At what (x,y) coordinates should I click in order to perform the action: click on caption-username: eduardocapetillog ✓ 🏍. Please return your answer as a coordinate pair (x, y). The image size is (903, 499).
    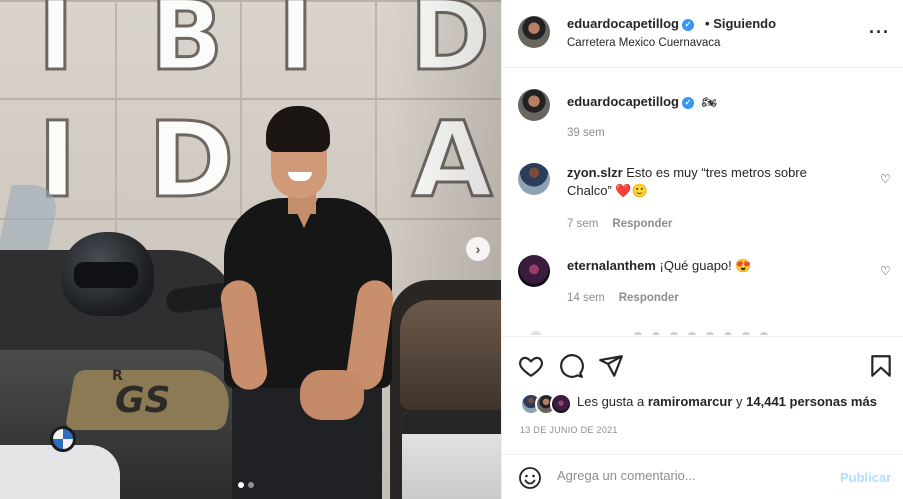
    Looking at the image, I should click on (642, 101).